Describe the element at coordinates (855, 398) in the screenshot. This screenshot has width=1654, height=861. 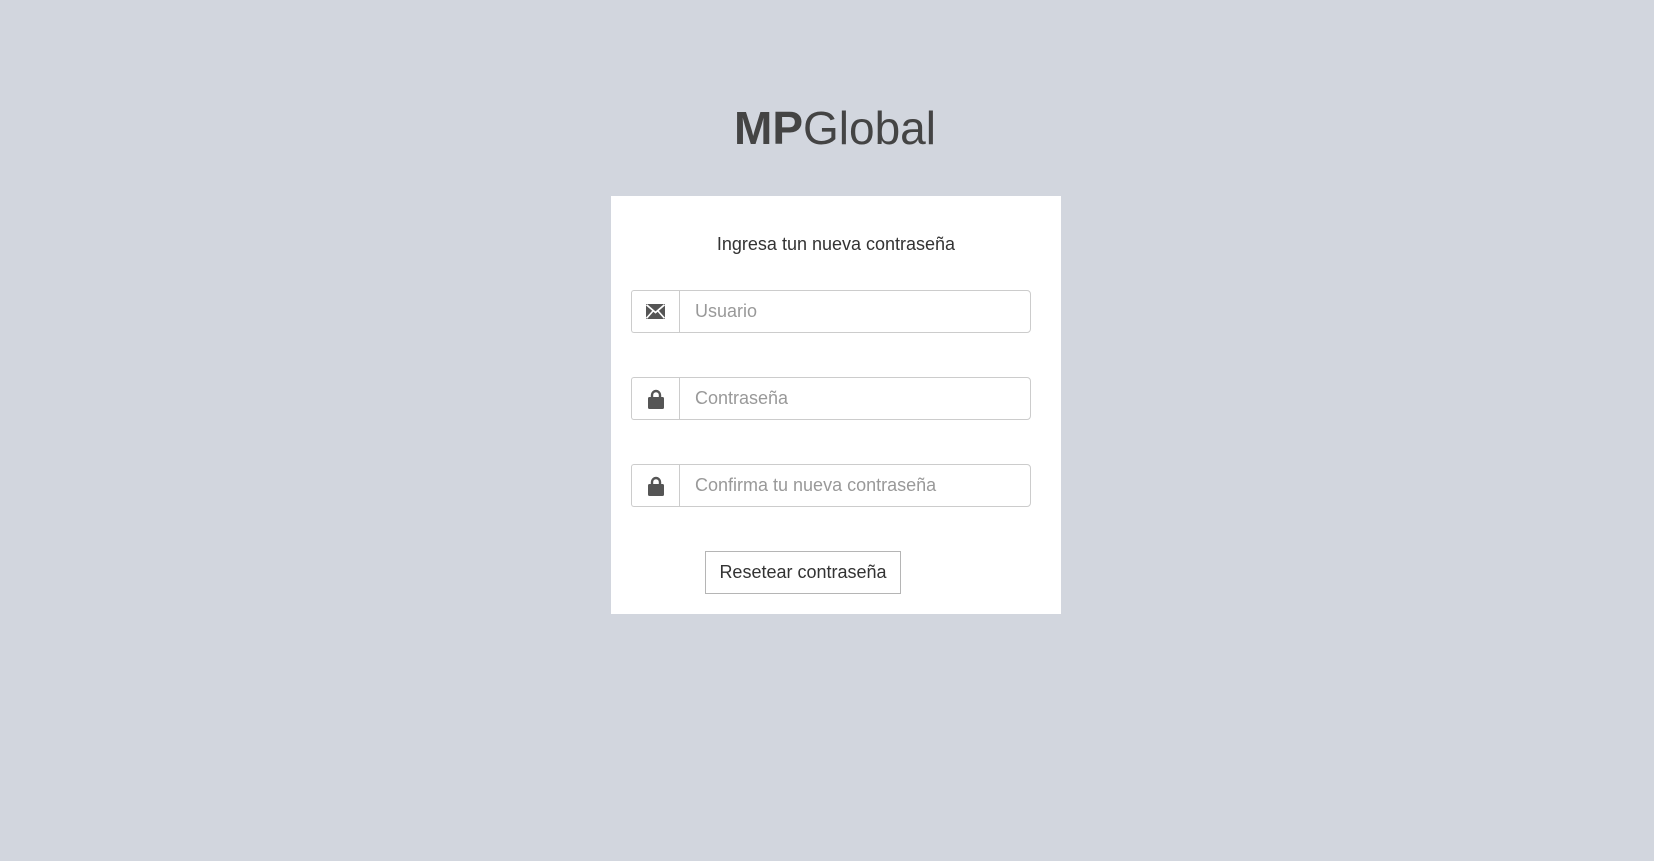
I see `password-input` at that location.